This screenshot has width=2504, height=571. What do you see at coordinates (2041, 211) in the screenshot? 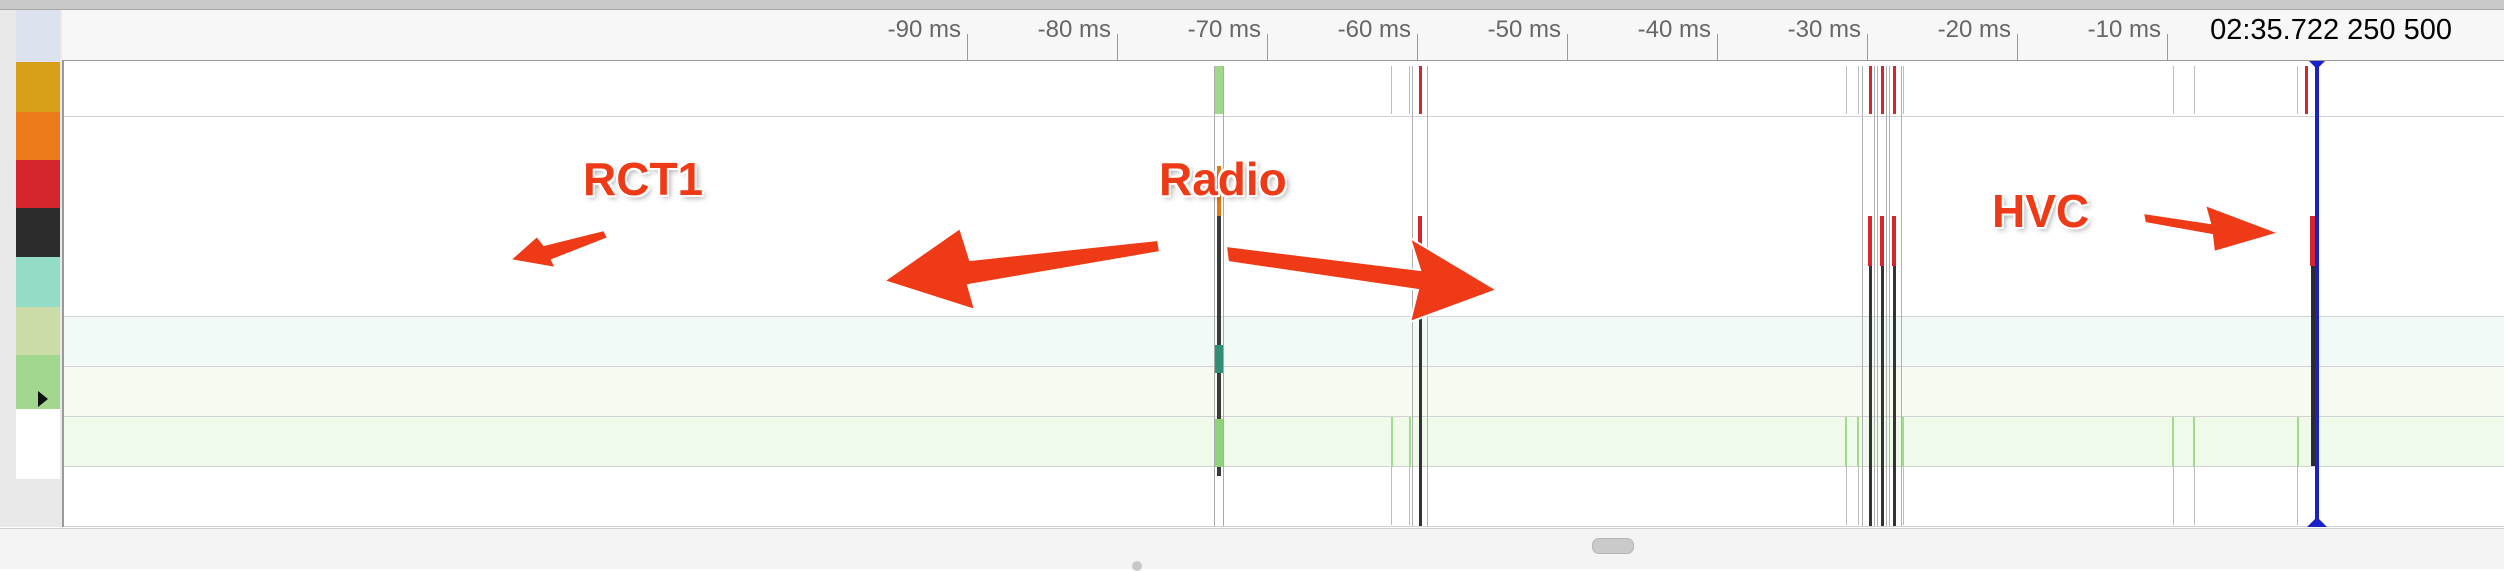
I see `annotation-hvc: HVC` at bounding box center [2041, 211].